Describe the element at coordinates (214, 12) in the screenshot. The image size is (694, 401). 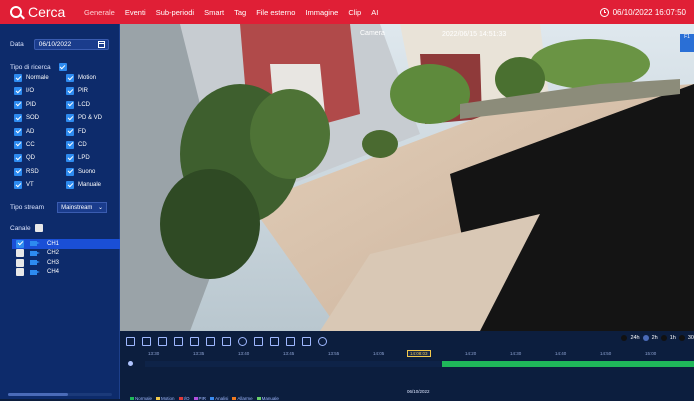
I see `menu-smart: Smart` at that location.